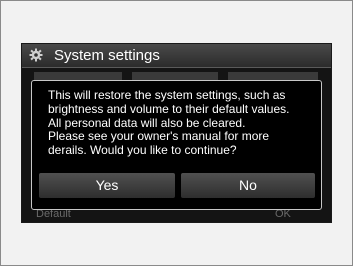 The height and width of the screenshot is (266, 353). I want to click on message-line: Please see your owner's manual for more, so click(159, 136).